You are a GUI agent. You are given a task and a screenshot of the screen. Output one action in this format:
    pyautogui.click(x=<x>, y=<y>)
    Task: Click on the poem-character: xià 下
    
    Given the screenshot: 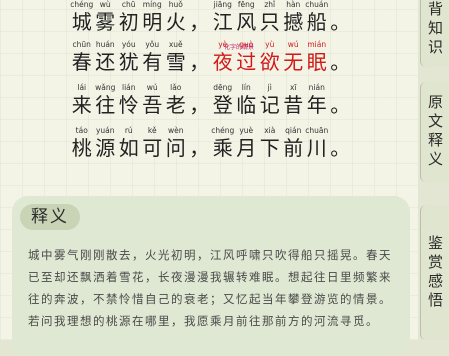 What is the action you would take?
    pyautogui.click(x=270, y=146)
    